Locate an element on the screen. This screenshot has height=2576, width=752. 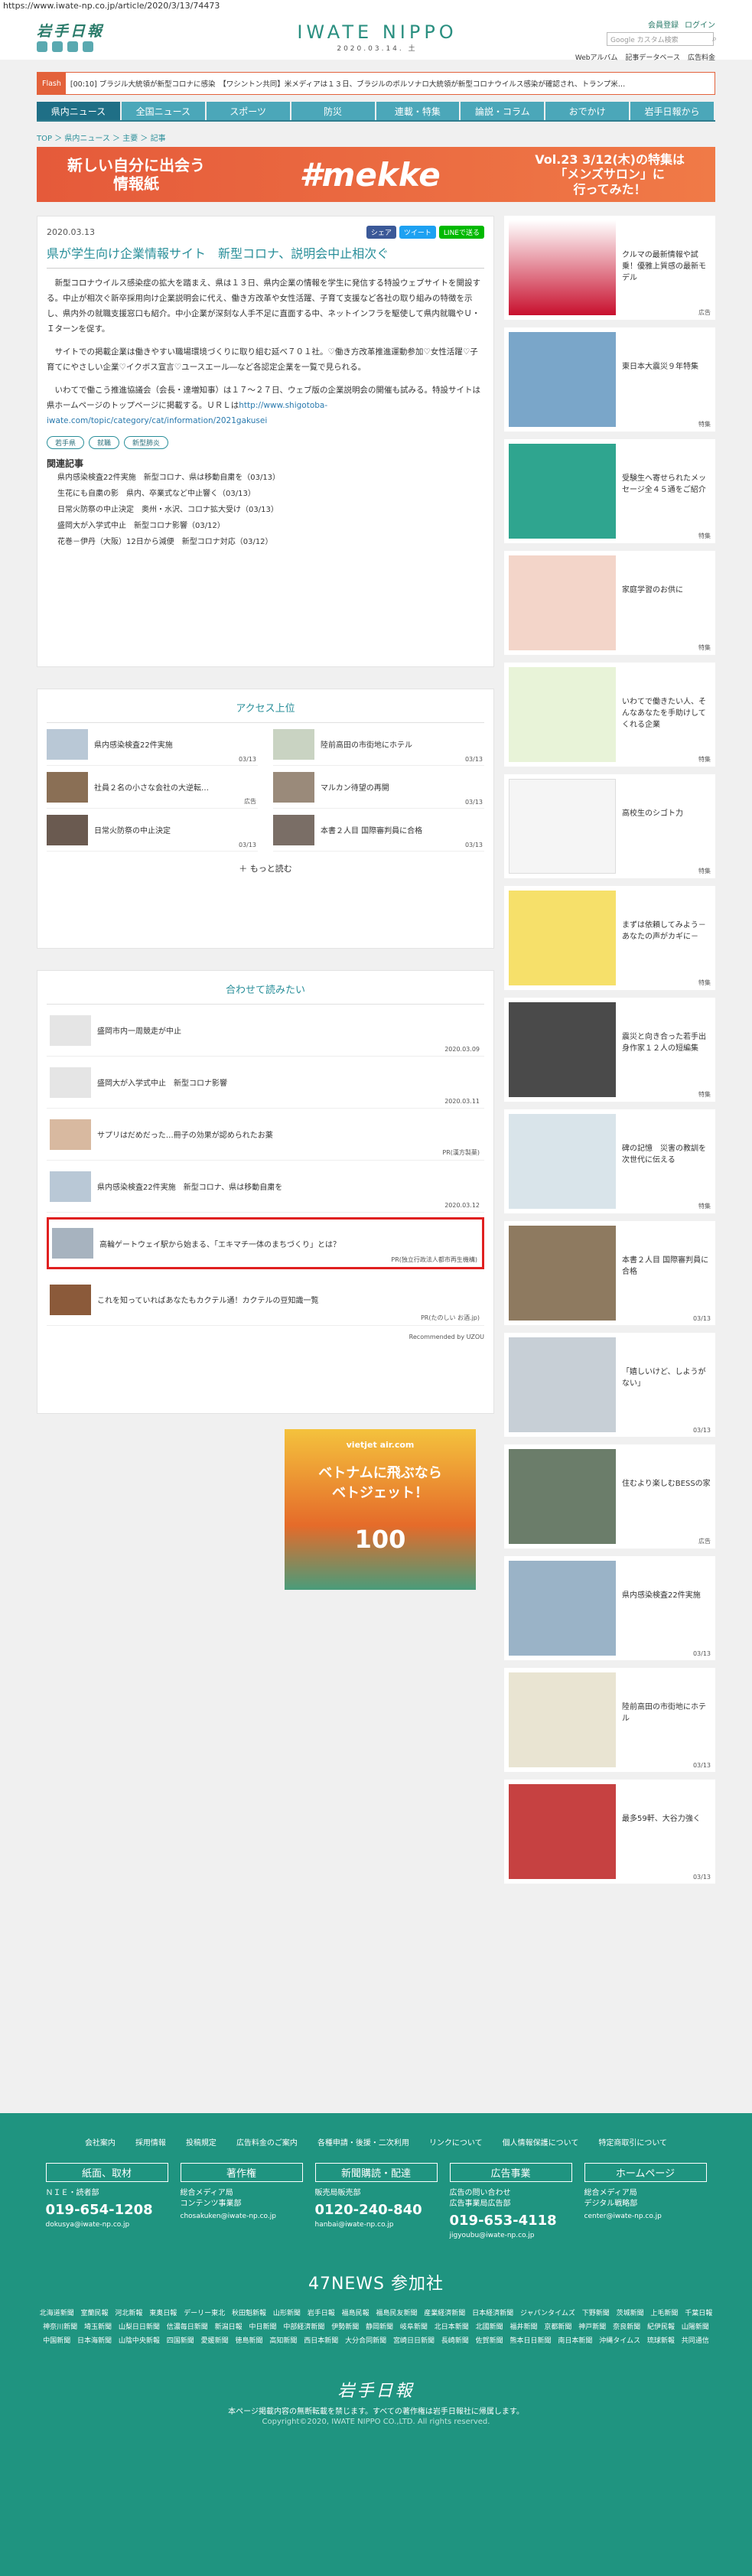
header-date: 2020.03.14. 土 is located at coordinates (378, 49).